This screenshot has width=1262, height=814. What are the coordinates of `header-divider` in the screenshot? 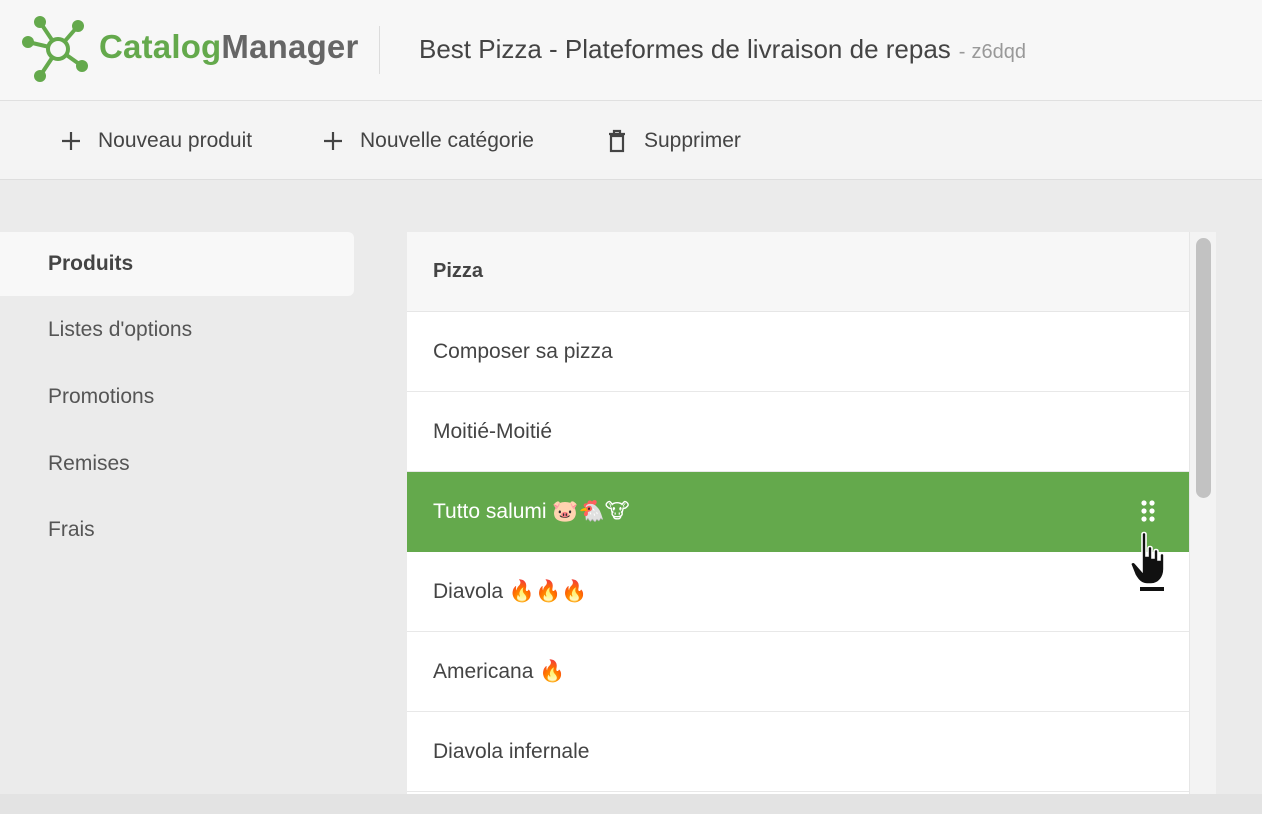 It's located at (379, 50).